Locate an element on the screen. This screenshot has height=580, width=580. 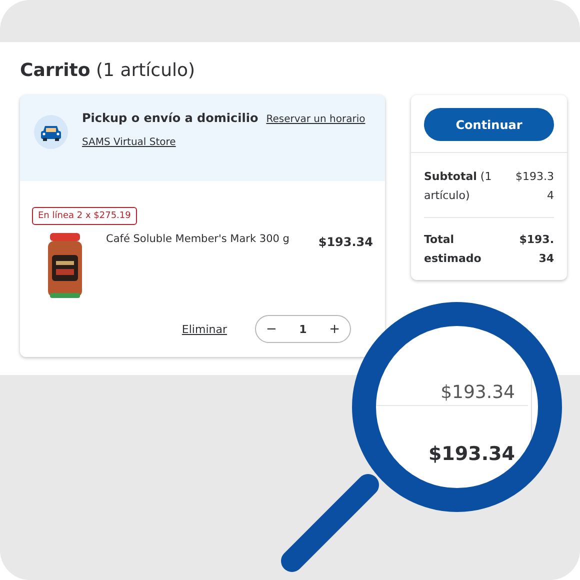
item-price: $193.34 is located at coordinates (345, 242).